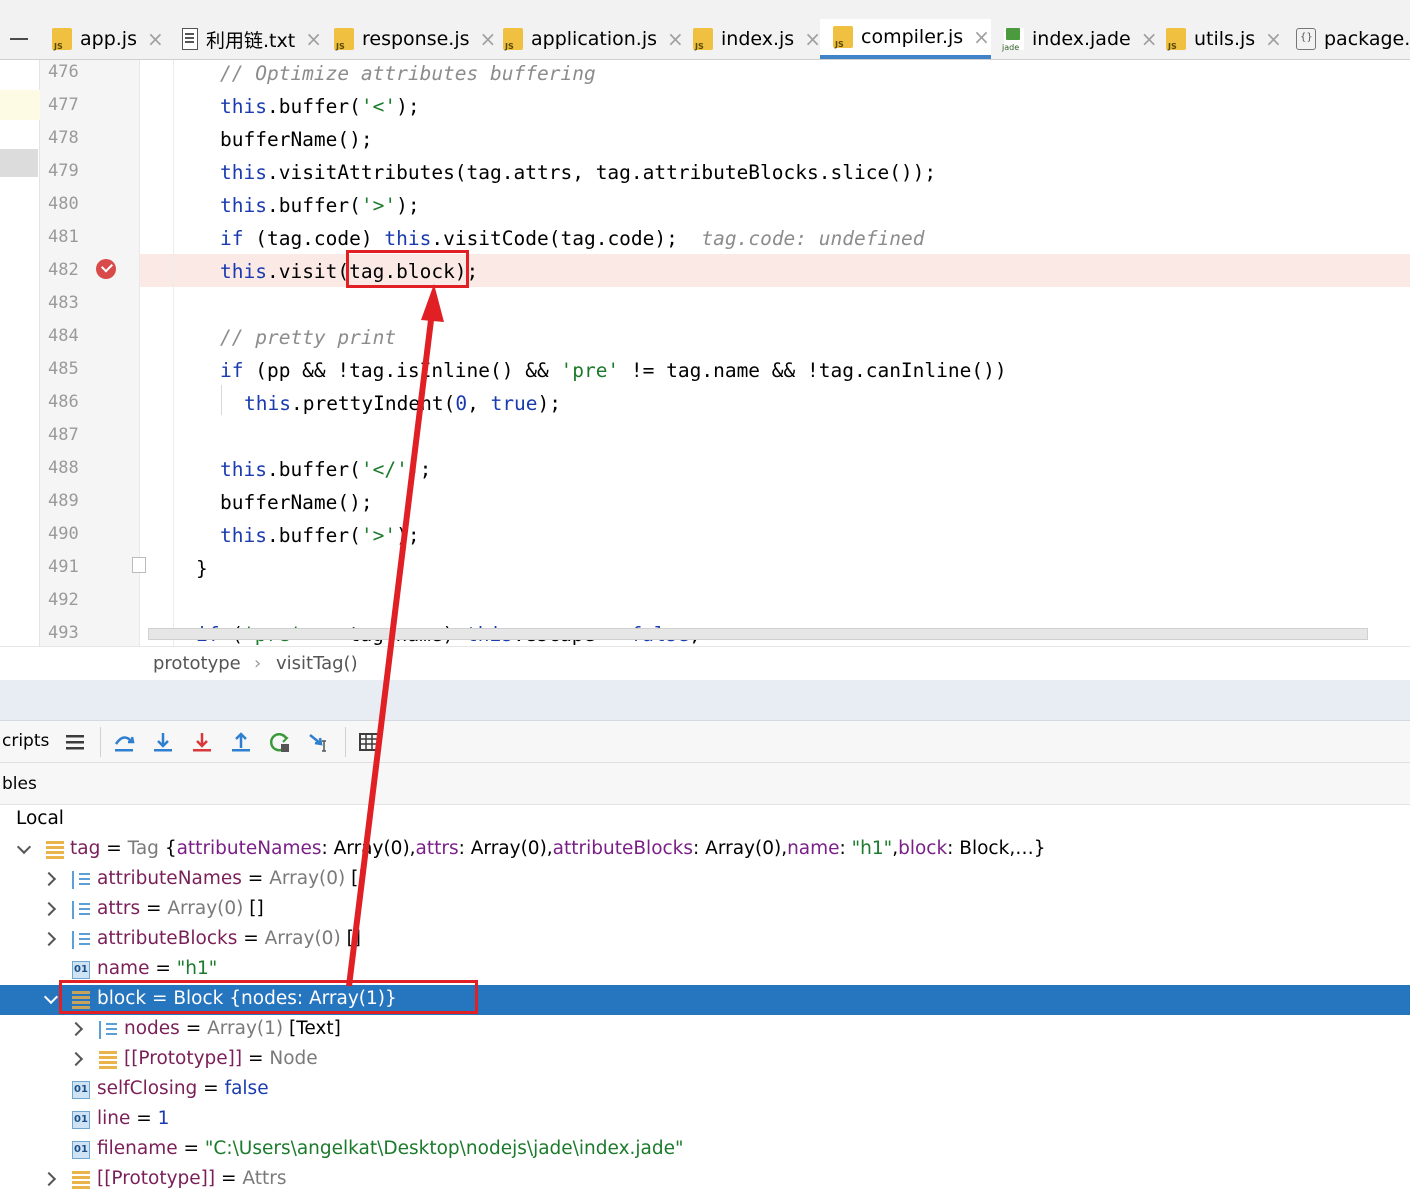 Image resolution: width=1410 pixels, height=1197 pixels. Describe the element at coordinates (1353, 39) in the screenshot. I see `tab-package-json: package.js` at that location.